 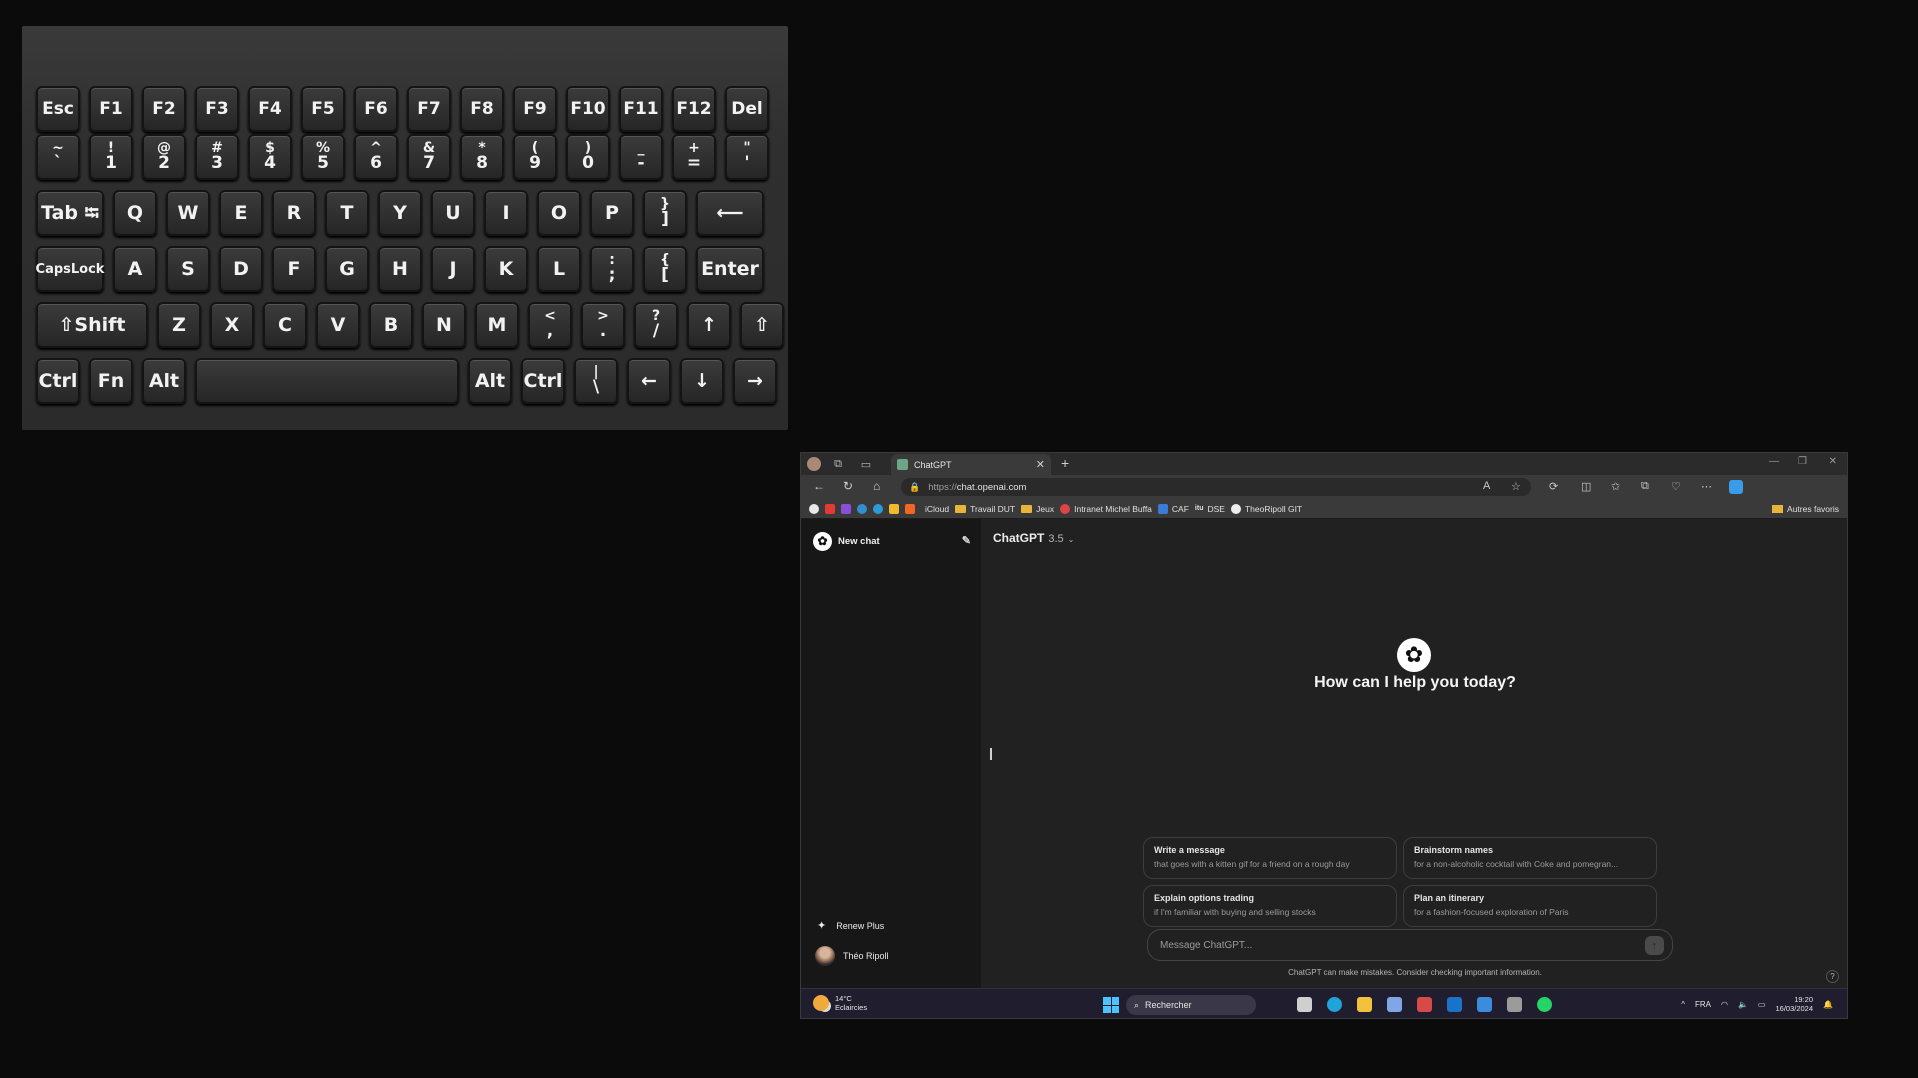 What do you see at coordinates (850, 925) in the screenshot?
I see `renew-plus-button: ✦ Renew Plus` at bounding box center [850, 925].